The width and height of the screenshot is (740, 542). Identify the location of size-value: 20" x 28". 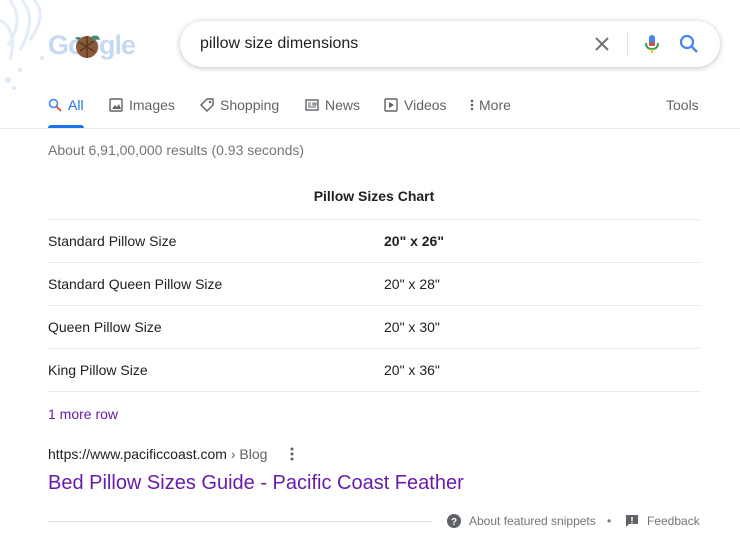
(542, 284).